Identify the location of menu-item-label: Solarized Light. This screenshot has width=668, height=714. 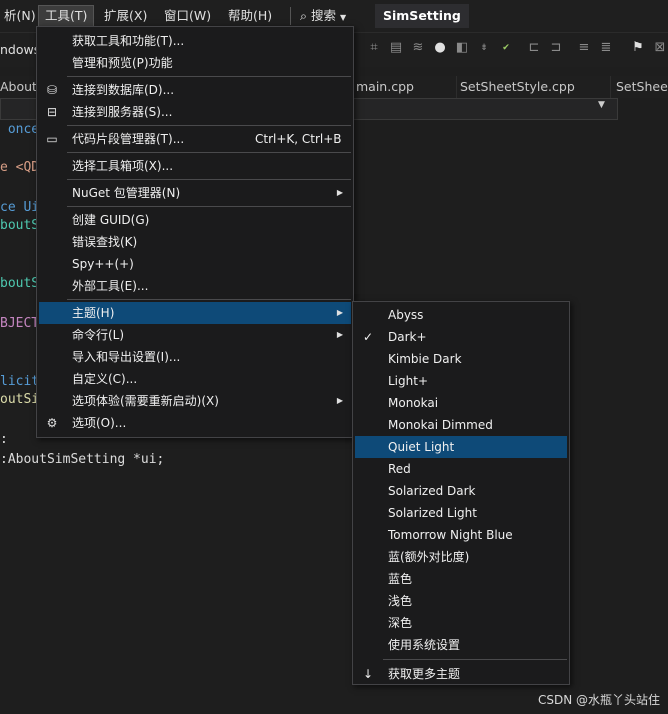
(432, 513).